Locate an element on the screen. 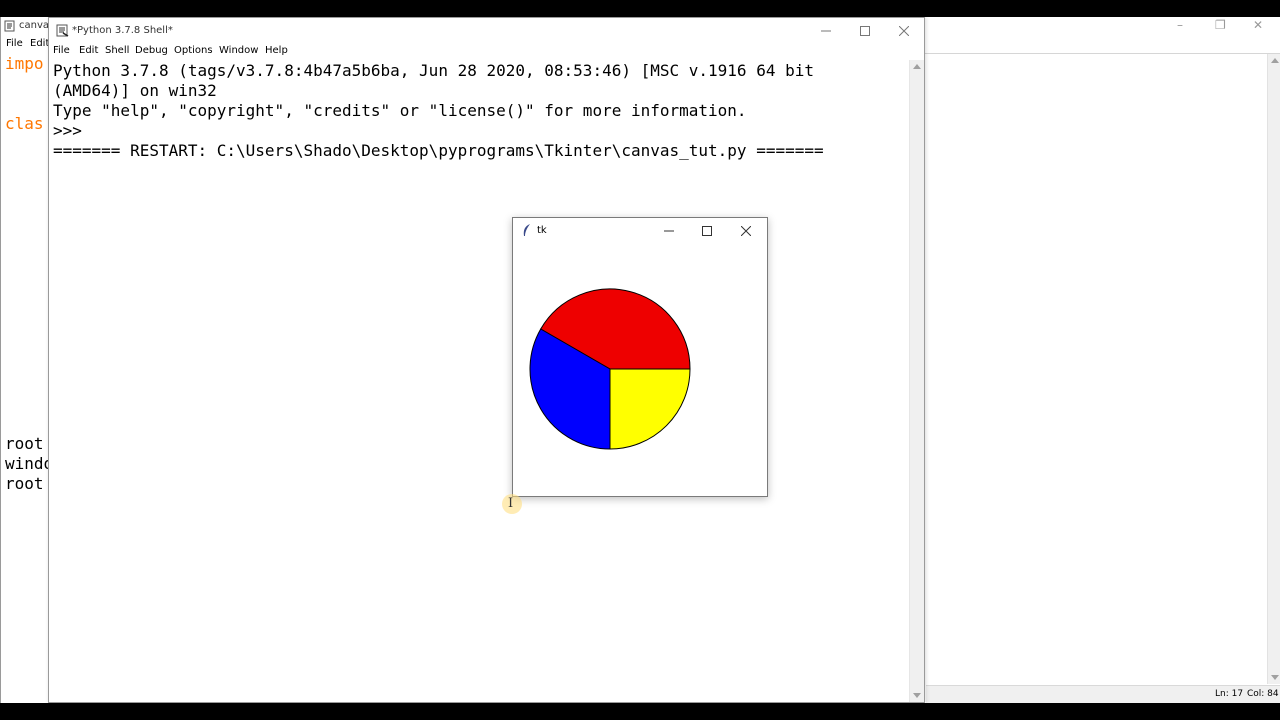  tk-minimize-button is located at coordinates (669, 231).